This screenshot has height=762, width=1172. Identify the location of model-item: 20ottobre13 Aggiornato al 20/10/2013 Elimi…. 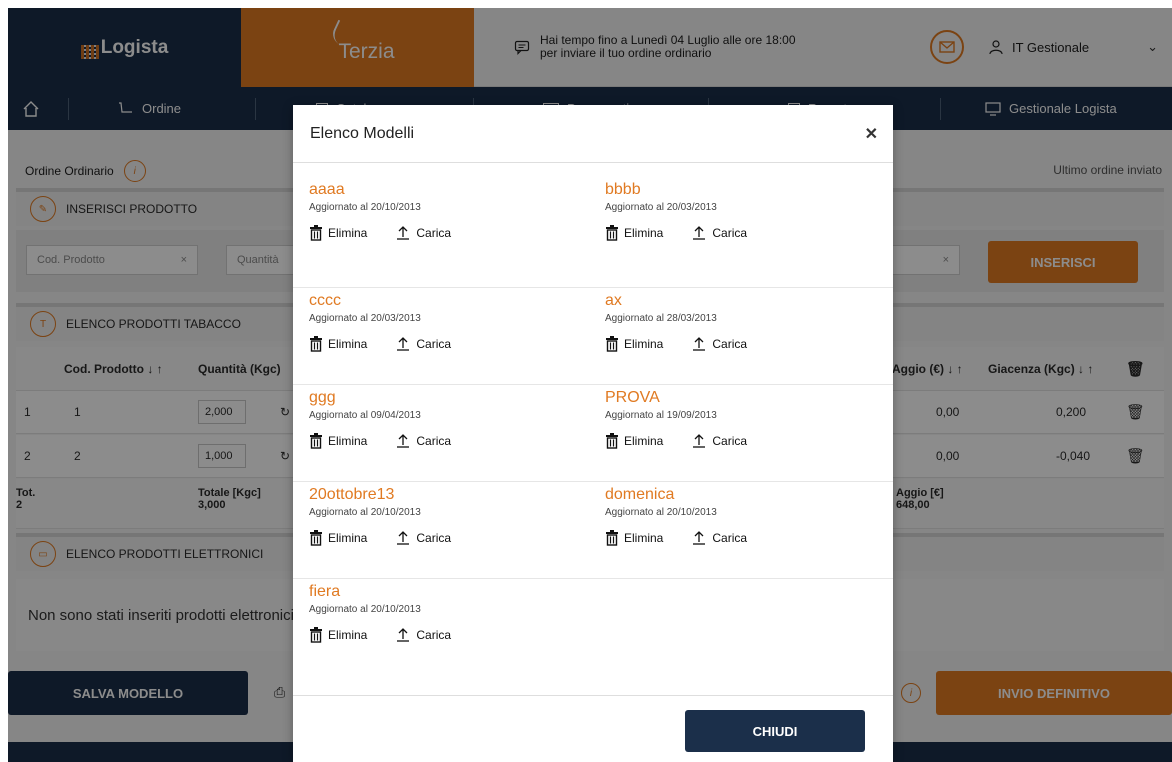
(454, 516).